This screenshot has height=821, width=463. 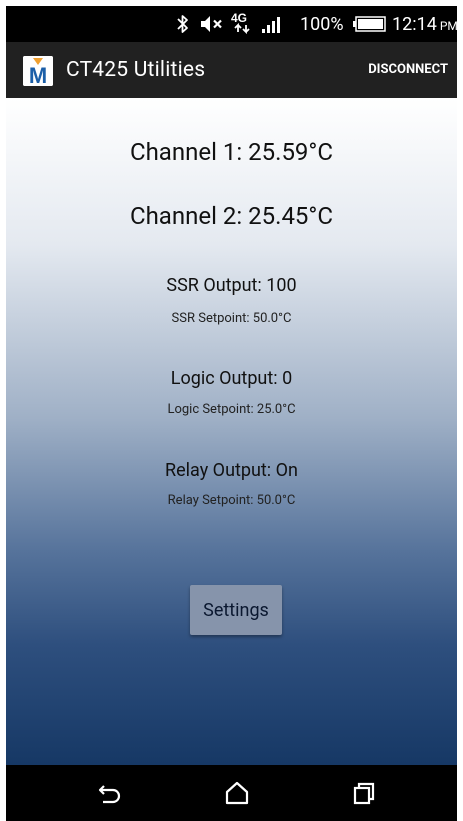 I want to click on app-logo-icon: M, so click(x=38, y=71).